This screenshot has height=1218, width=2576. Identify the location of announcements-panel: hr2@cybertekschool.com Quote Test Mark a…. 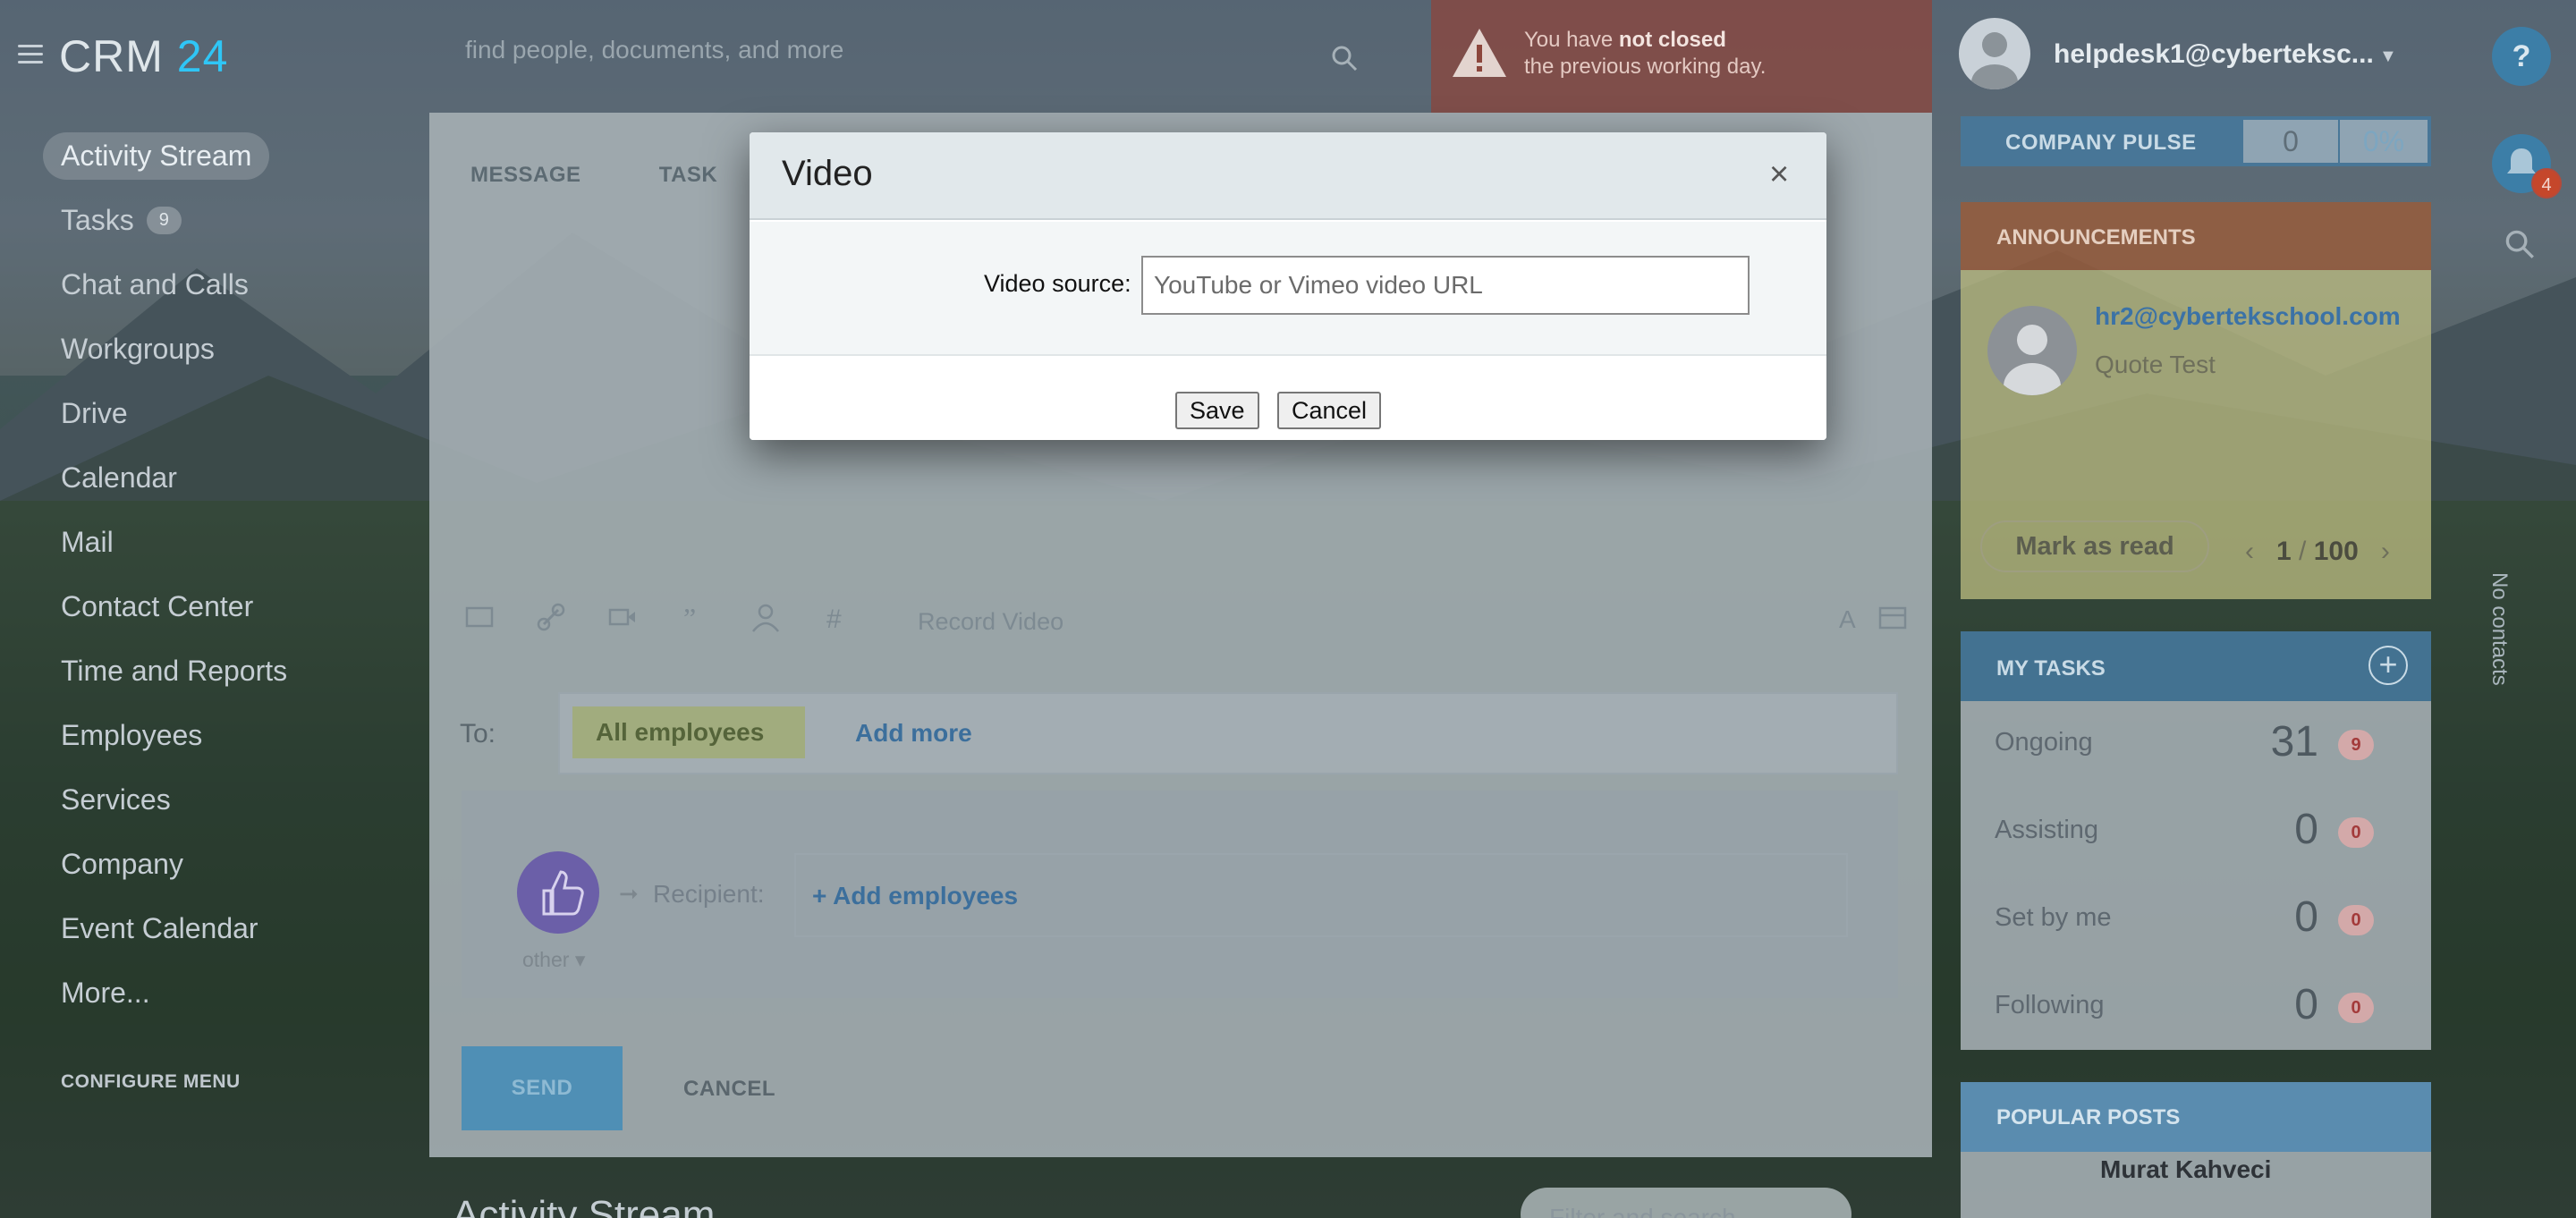
(2196, 434).